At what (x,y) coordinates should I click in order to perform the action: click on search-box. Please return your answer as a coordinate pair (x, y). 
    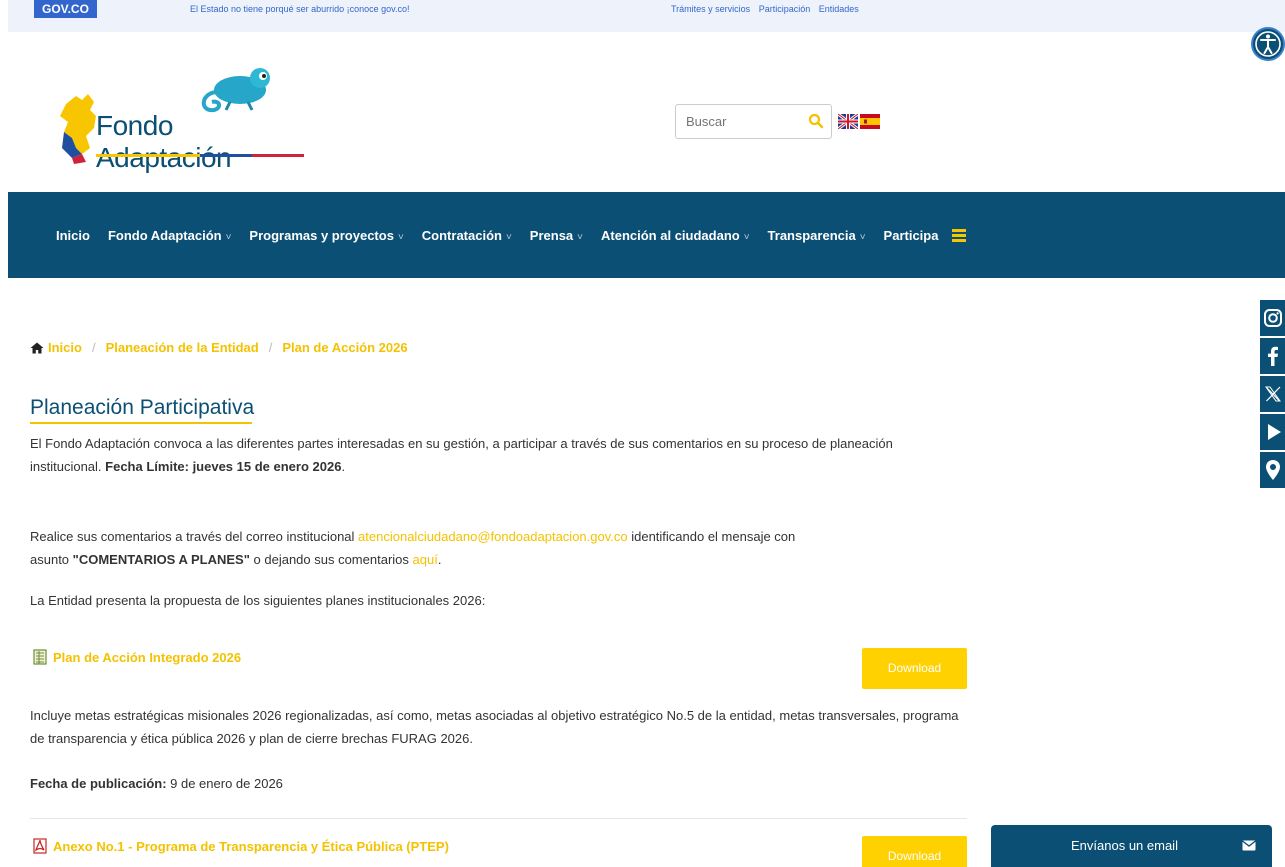
    Looking at the image, I should click on (753, 121).